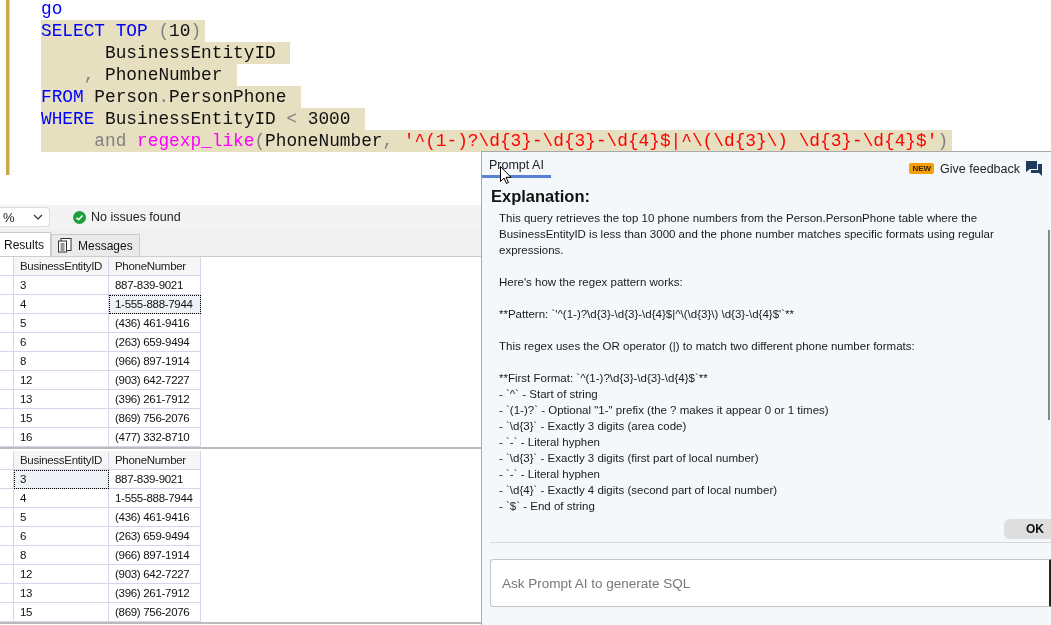 This screenshot has height=625, width=1051. What do you see at coordinates (65, 245) in the screenshot?
I see `document-icon` at bounding box center [65, 245].